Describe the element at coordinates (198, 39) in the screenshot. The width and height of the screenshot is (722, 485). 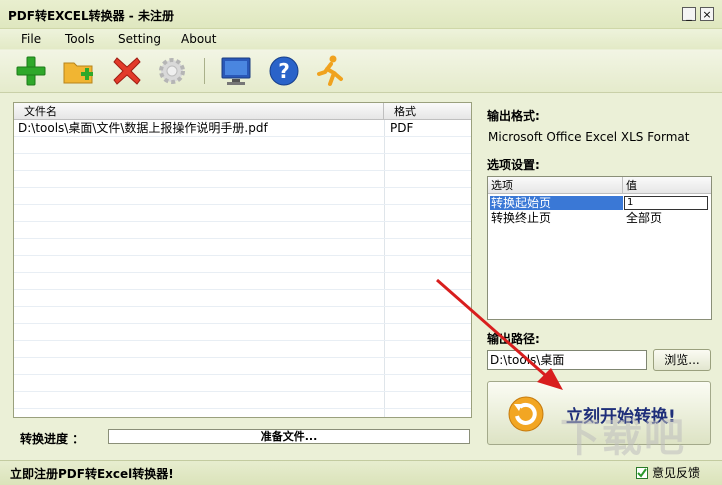
I see `menu-about: About` at that location.